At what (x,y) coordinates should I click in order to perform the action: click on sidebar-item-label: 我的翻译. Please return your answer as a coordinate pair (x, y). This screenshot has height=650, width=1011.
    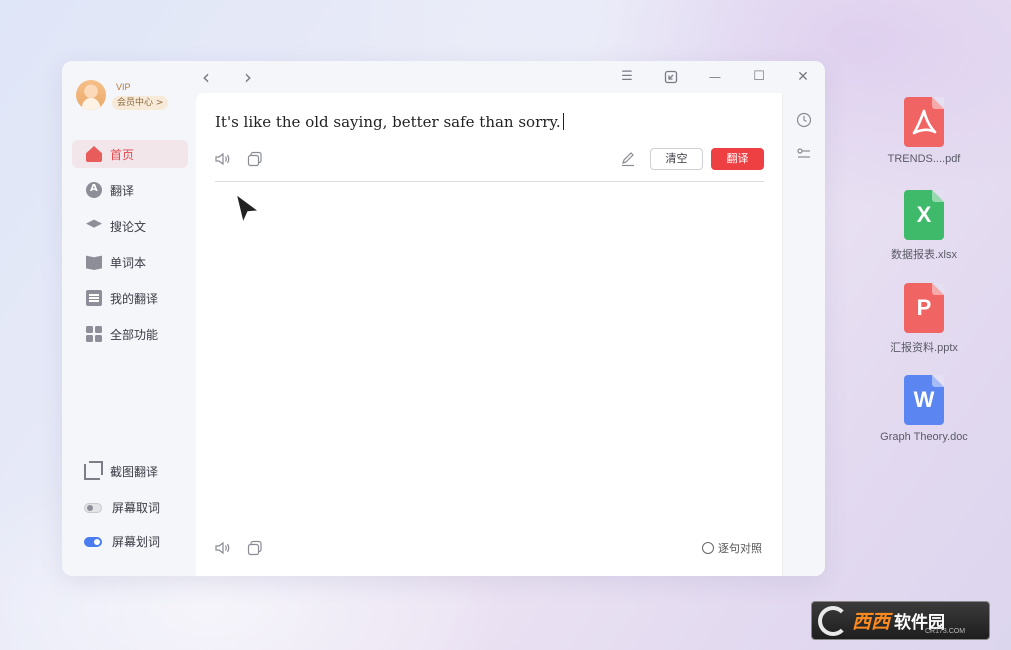
    Looking at the image, I should click on (134, 298).